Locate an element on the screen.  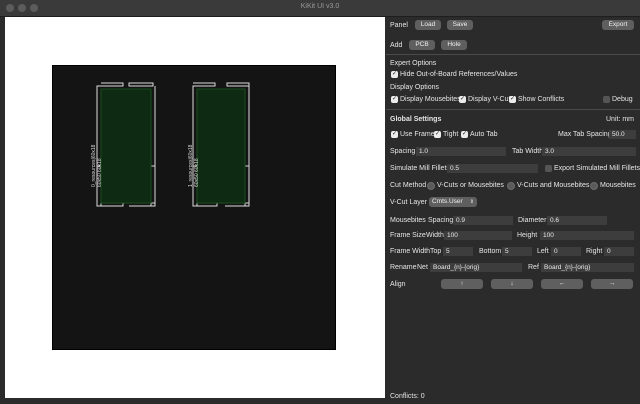
mousebites-spacing-label: Spacing is located at coordinates (441, 220).